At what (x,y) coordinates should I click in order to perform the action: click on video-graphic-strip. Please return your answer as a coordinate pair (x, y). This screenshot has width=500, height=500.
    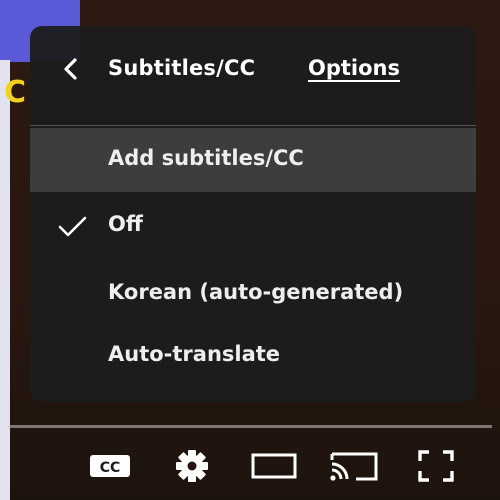
    Looking at the image, I should click on (5, 280).